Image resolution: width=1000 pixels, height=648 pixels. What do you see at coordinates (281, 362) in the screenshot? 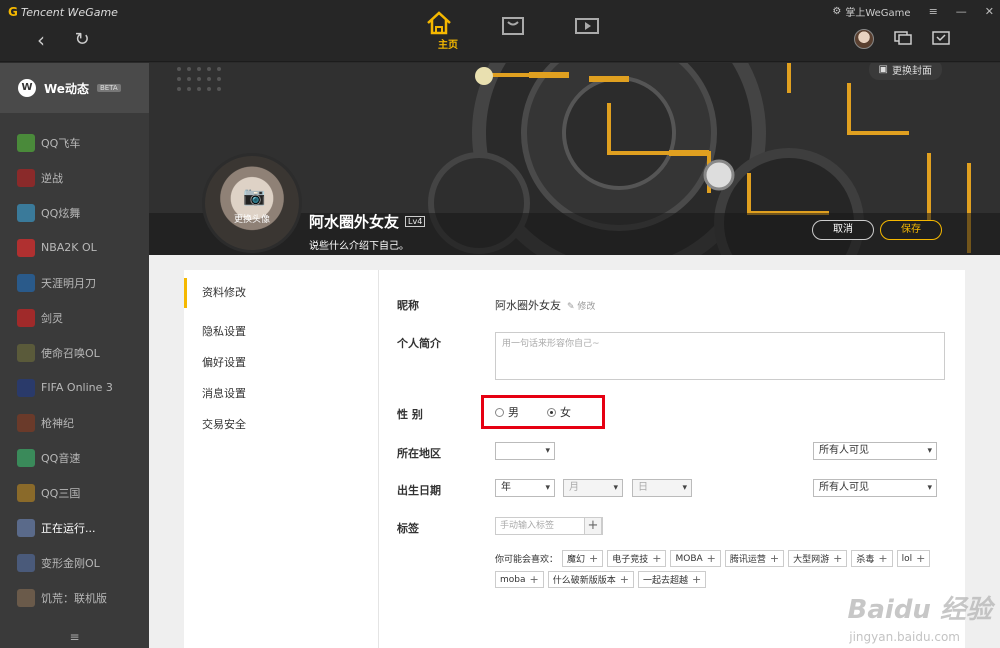
I see `settings-nav-preferences: 偏好设置` at bounding box center [281, 362].